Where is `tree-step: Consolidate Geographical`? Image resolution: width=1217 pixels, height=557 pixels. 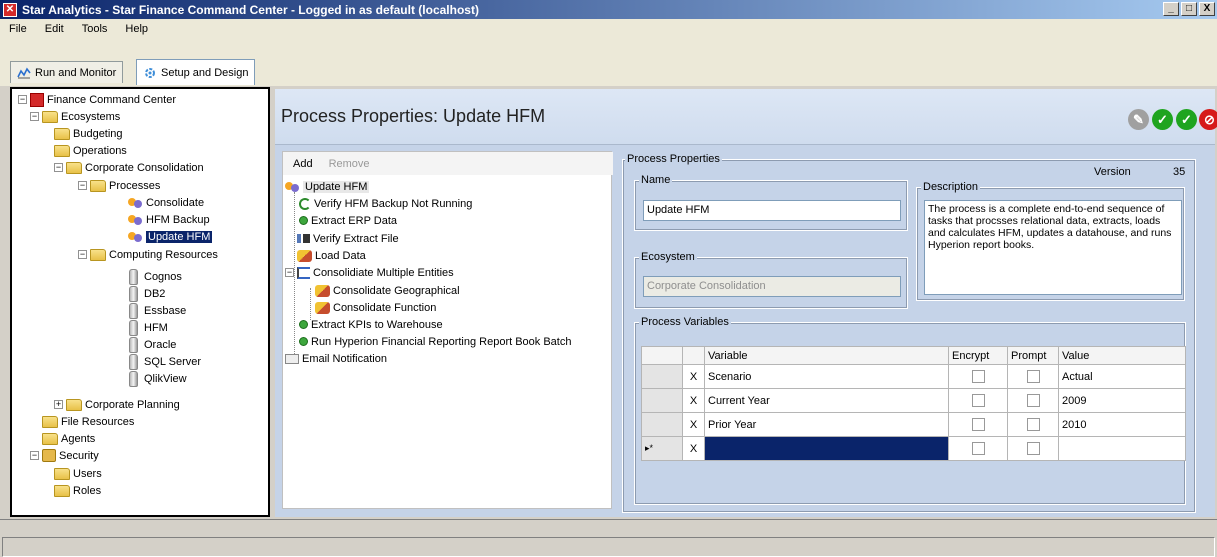
tree-step: Consolidate Geographical is located at coordinates (387, 290).